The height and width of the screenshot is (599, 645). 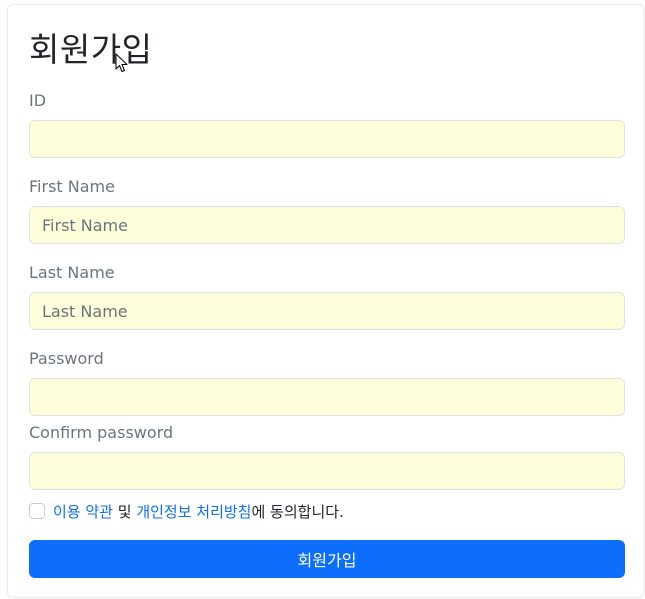 I want to click on last-name-label: Last Name, so click(x=72, y=272).